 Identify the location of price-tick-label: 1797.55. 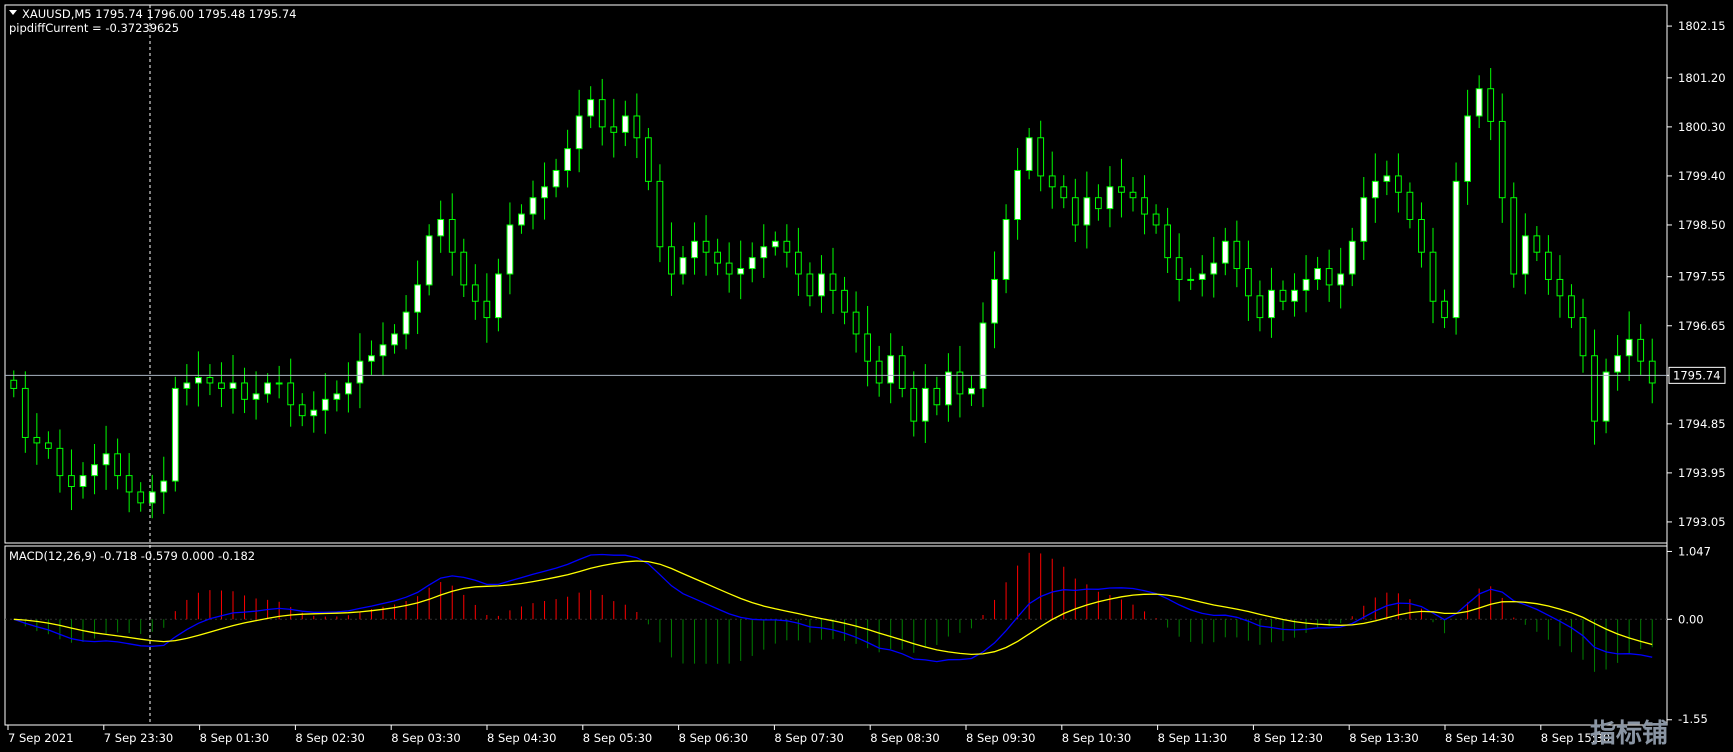
(1702, 277).